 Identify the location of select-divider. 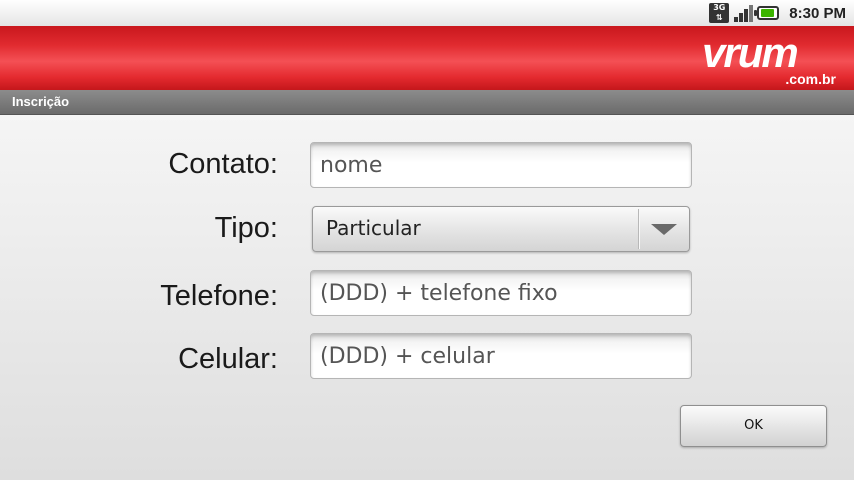
(638, 229).